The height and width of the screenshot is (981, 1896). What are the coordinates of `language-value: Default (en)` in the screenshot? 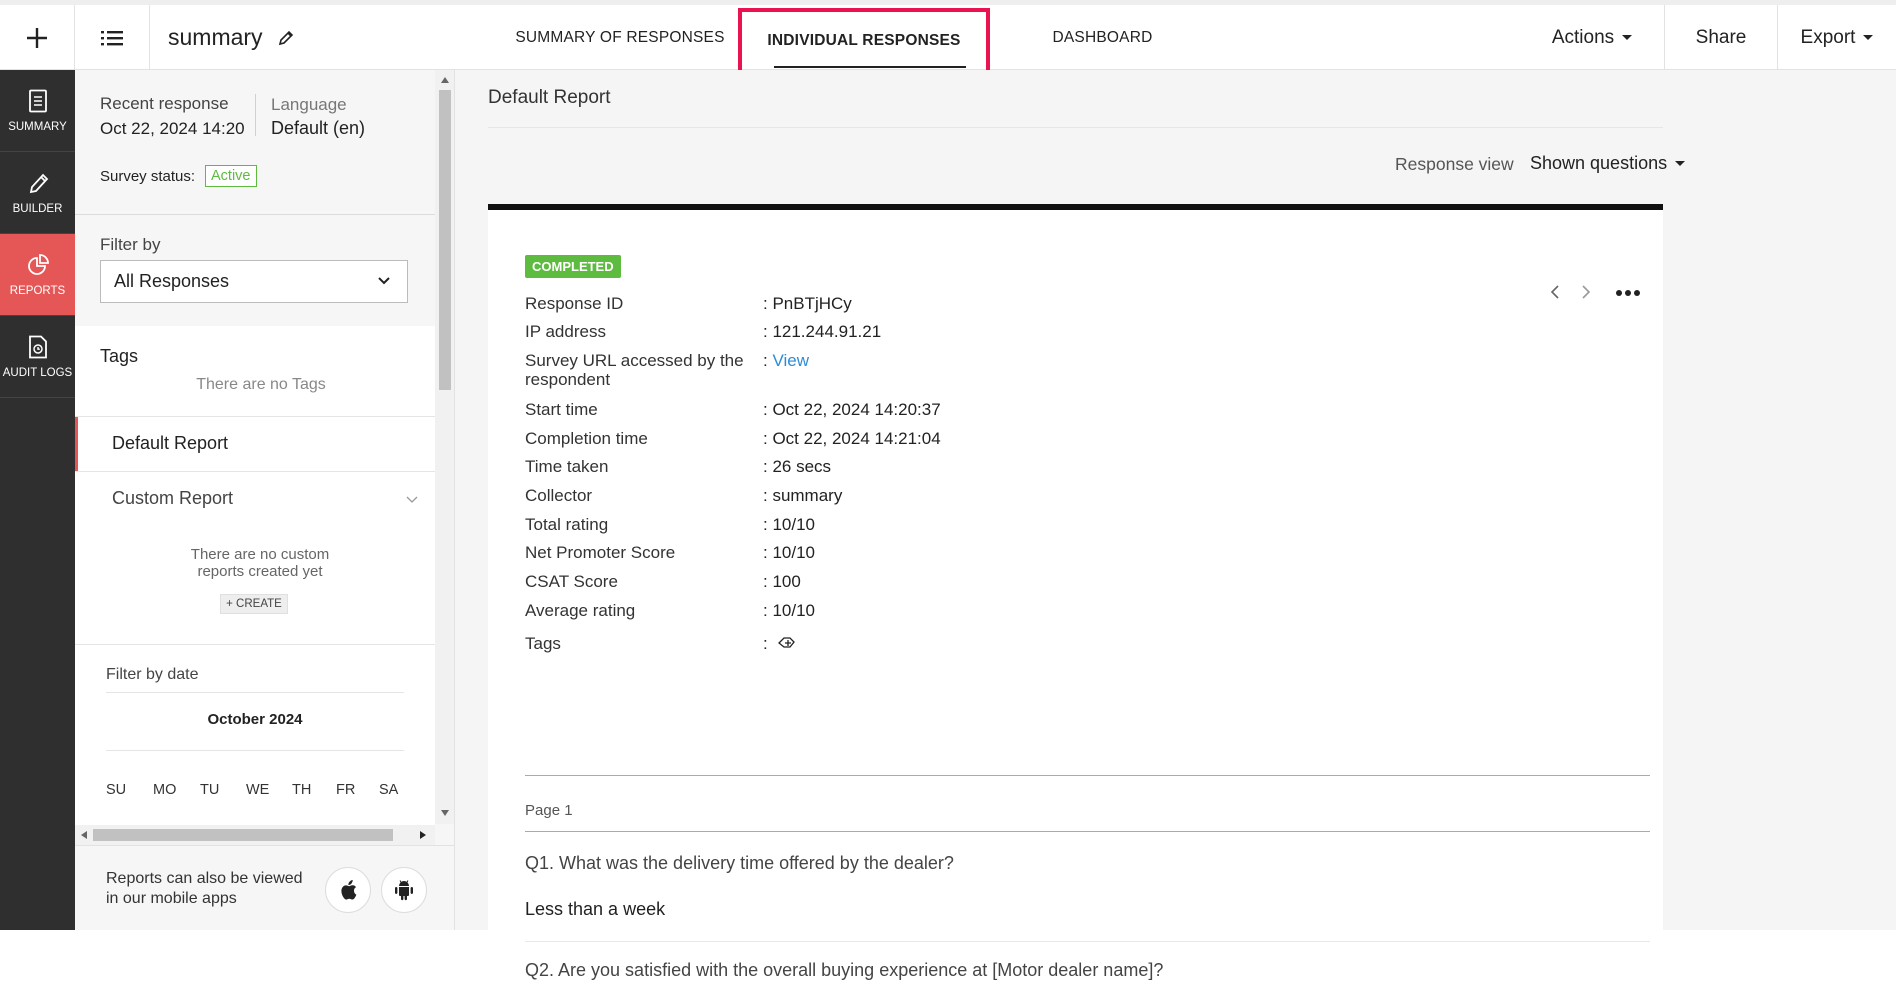 It's located at (318, 128).